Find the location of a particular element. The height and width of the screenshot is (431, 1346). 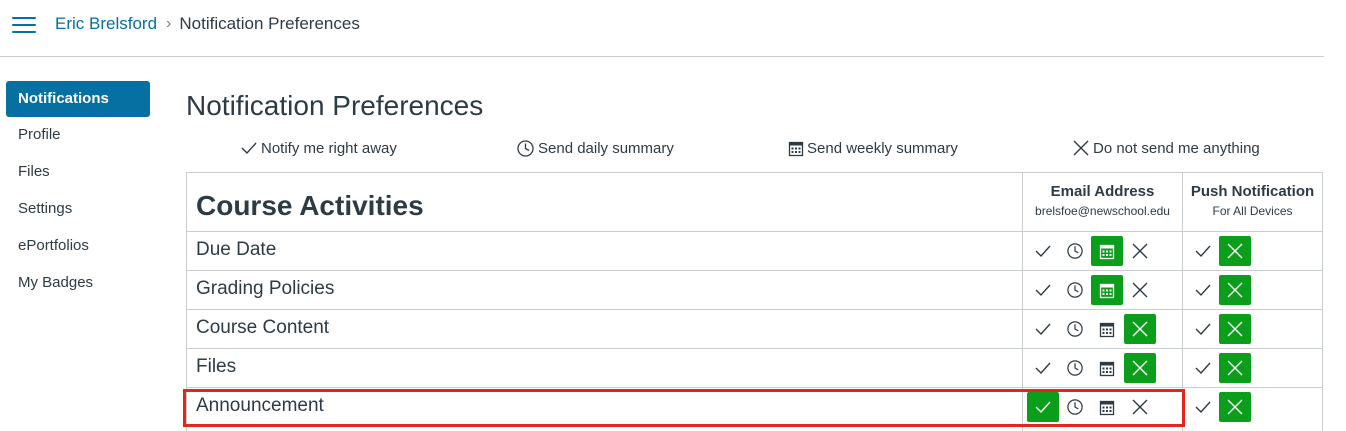

legend-label: Notify me right away is located at coordinates (329, 148).